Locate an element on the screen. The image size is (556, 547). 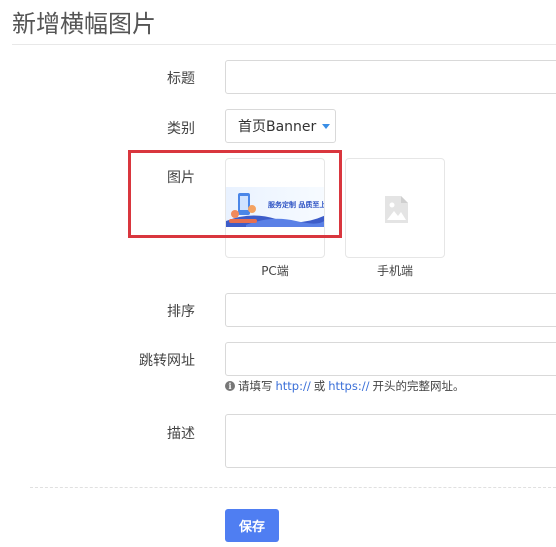
url-hint: i 请填写 http:// 或 https:// 开头的完整网址。 is located at coordinates (344, 386).